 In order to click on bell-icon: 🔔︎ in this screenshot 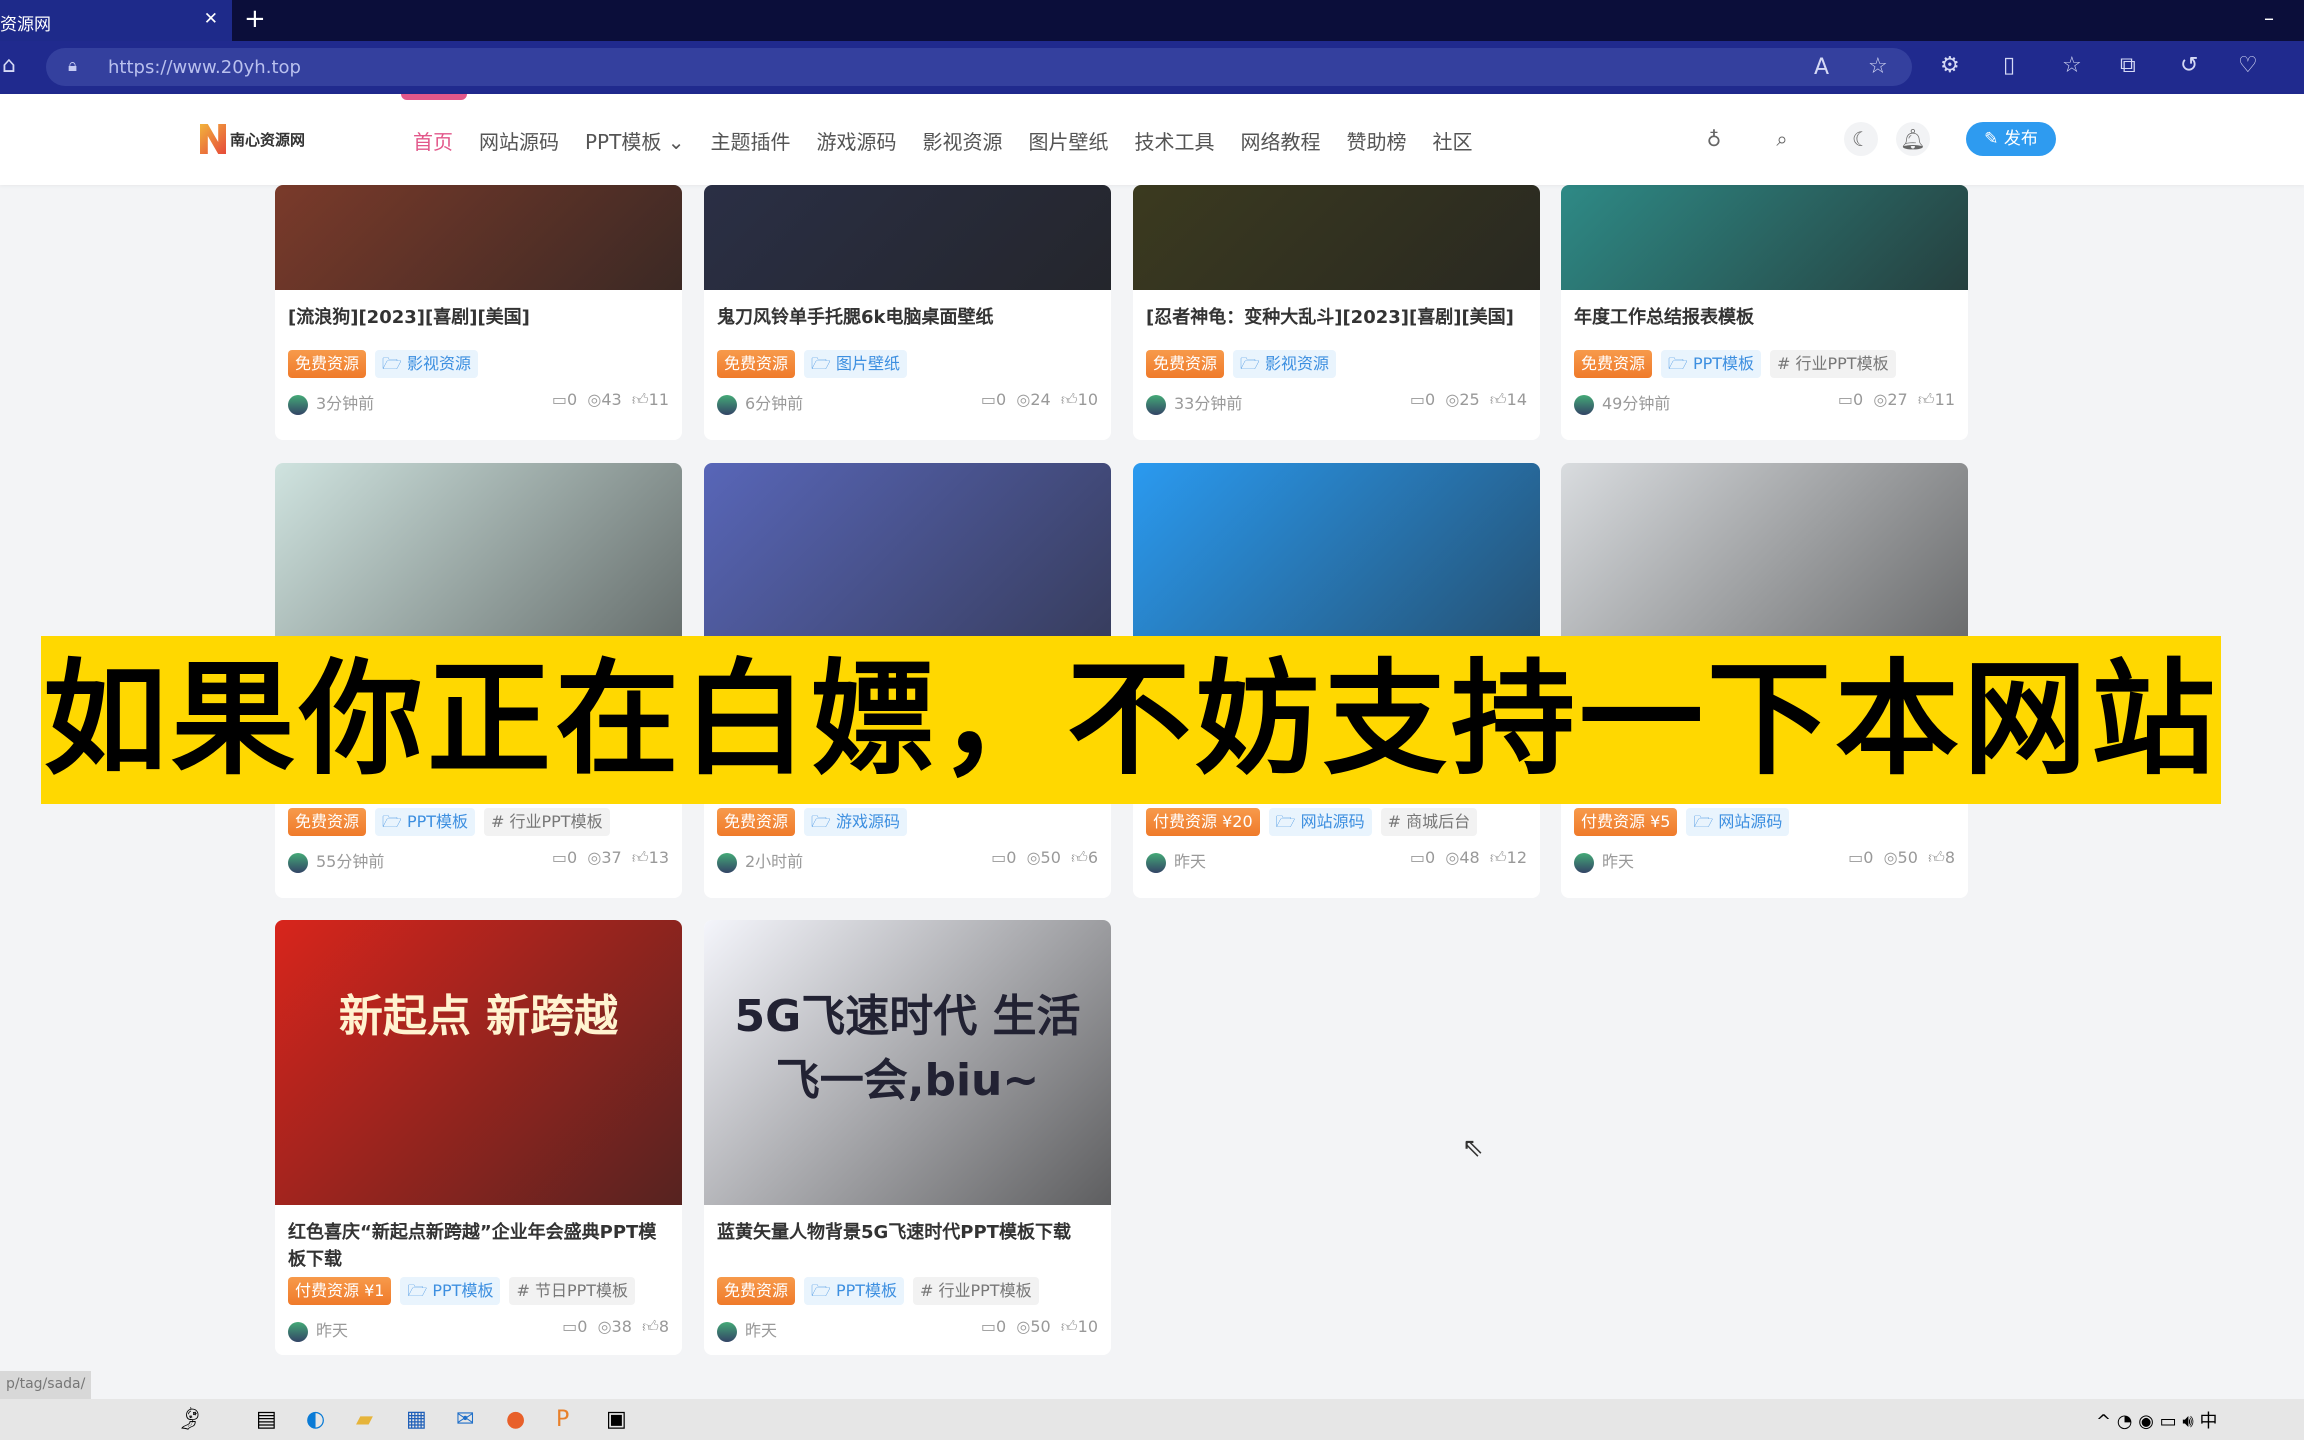, I will do `click(1913, 139)`.